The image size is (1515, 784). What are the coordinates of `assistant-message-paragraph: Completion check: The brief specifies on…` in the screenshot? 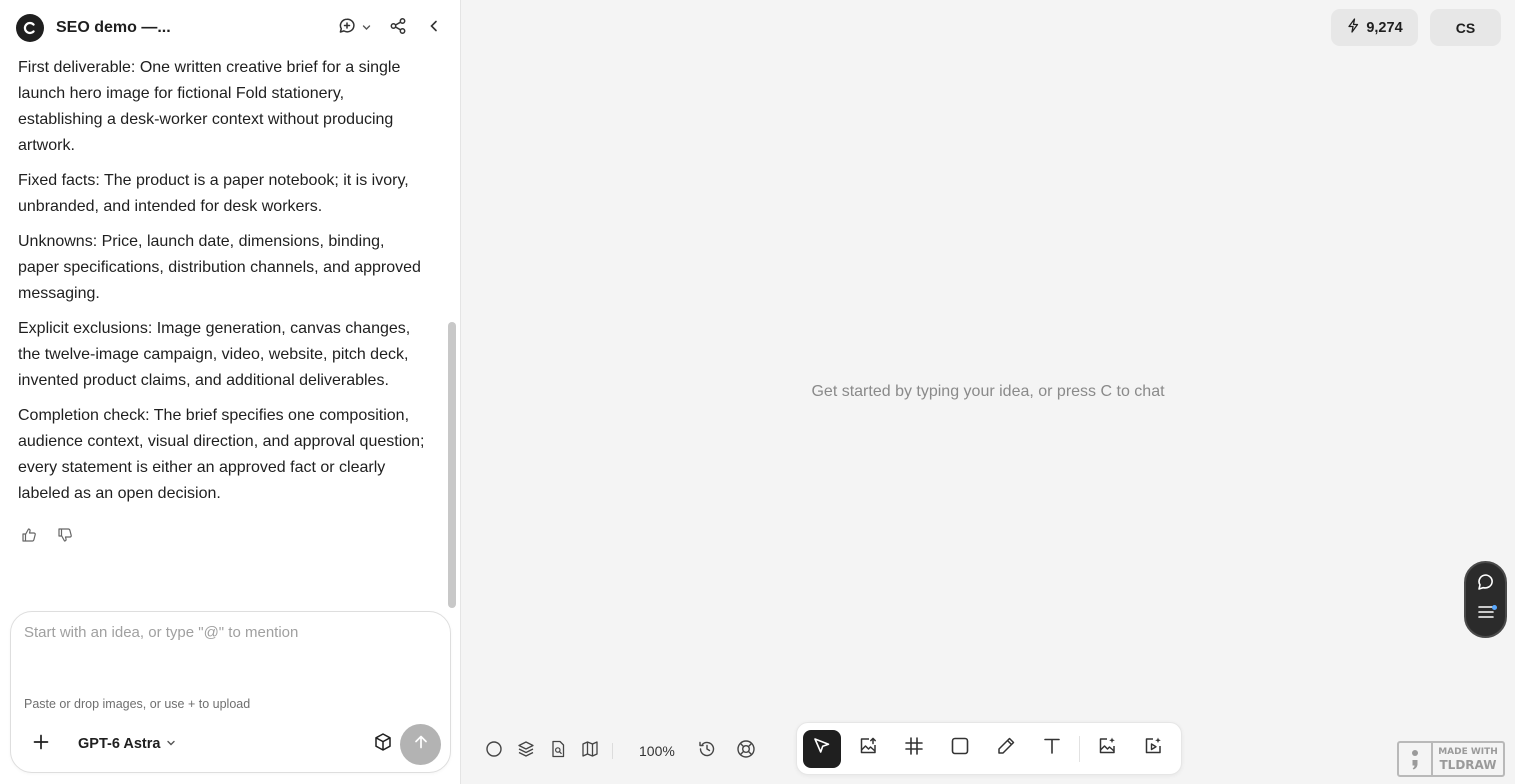 It's located at (221, 454).